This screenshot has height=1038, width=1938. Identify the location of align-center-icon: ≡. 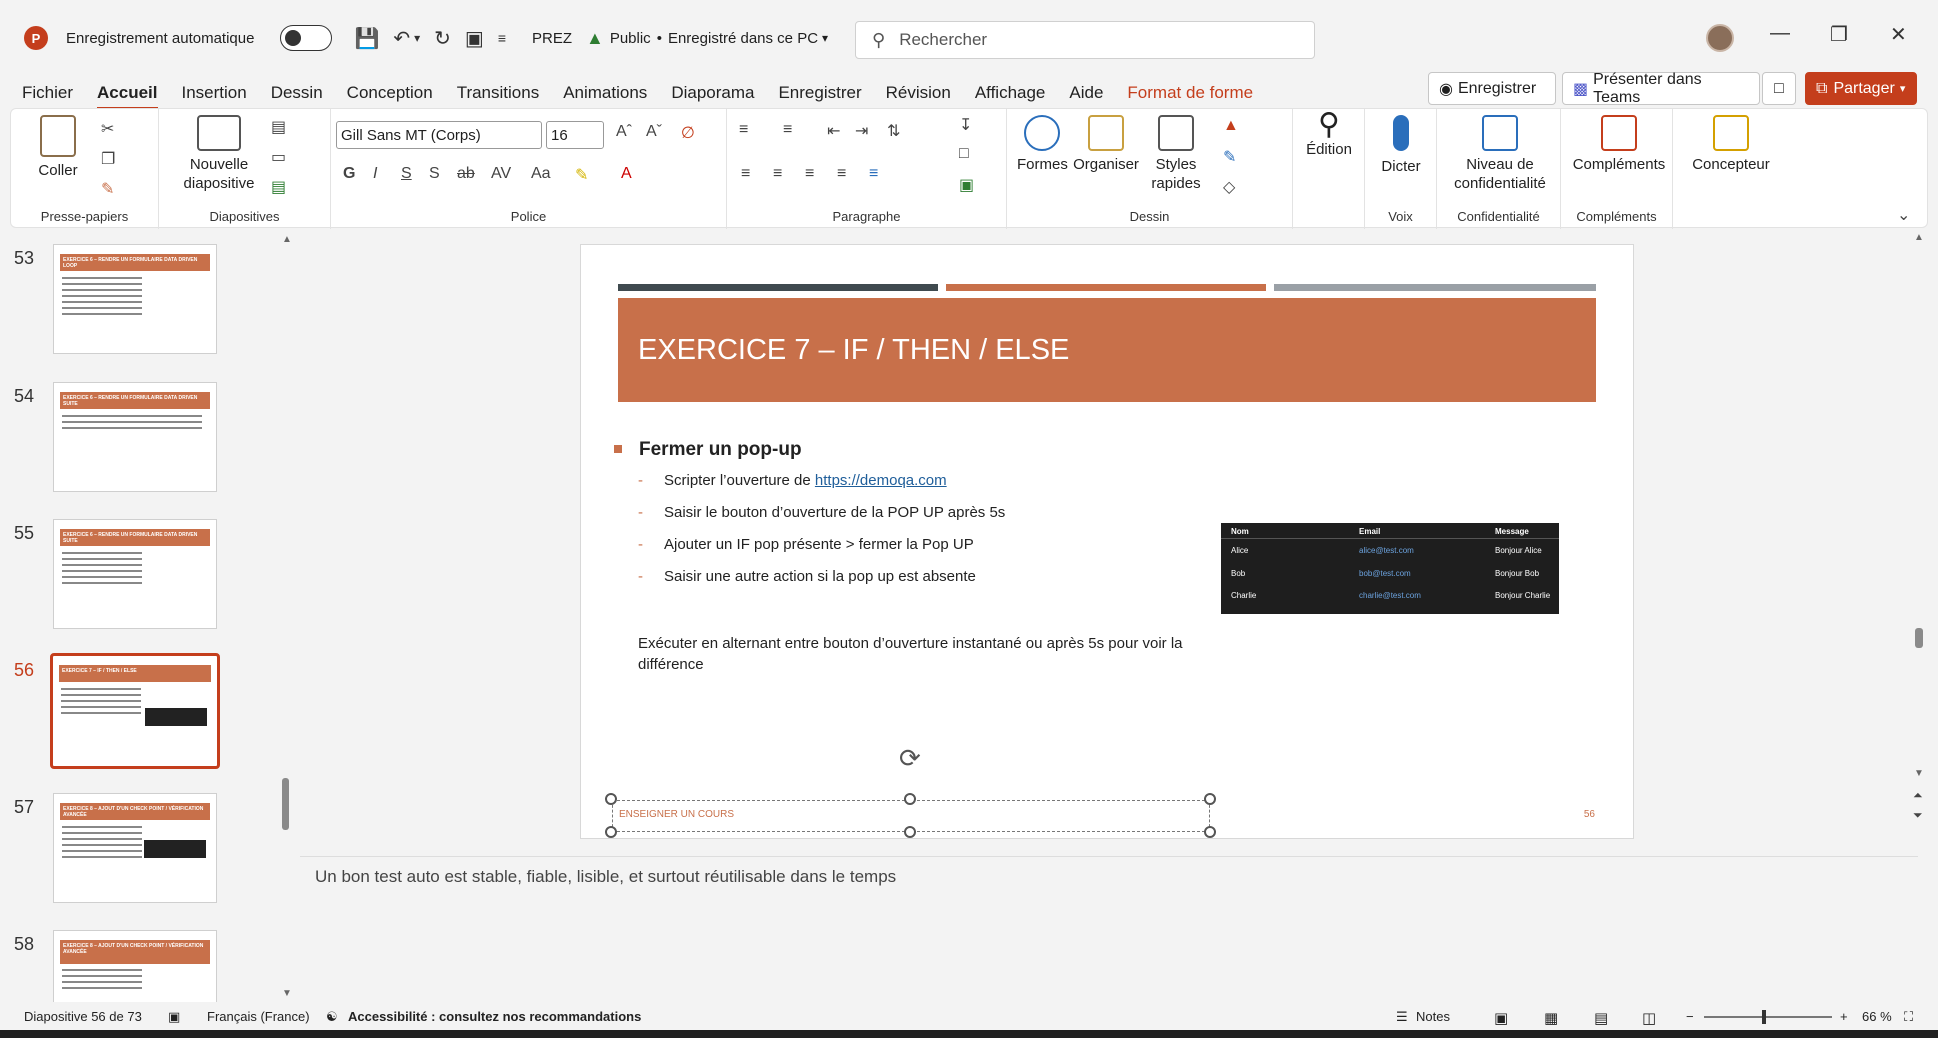
(777, 174).